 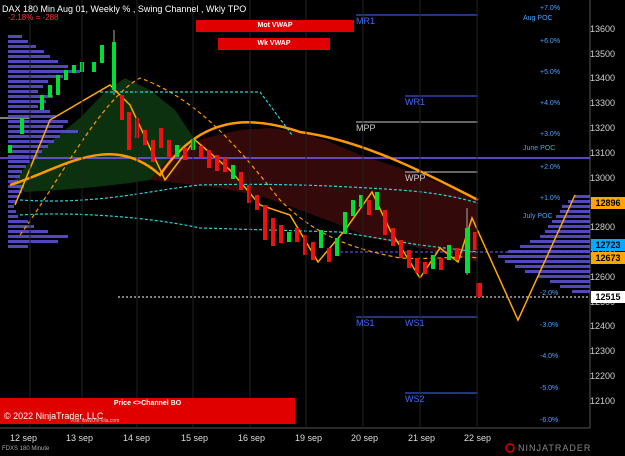 I want to click on june-poc-label: June POC, so click(x=539, y=148).